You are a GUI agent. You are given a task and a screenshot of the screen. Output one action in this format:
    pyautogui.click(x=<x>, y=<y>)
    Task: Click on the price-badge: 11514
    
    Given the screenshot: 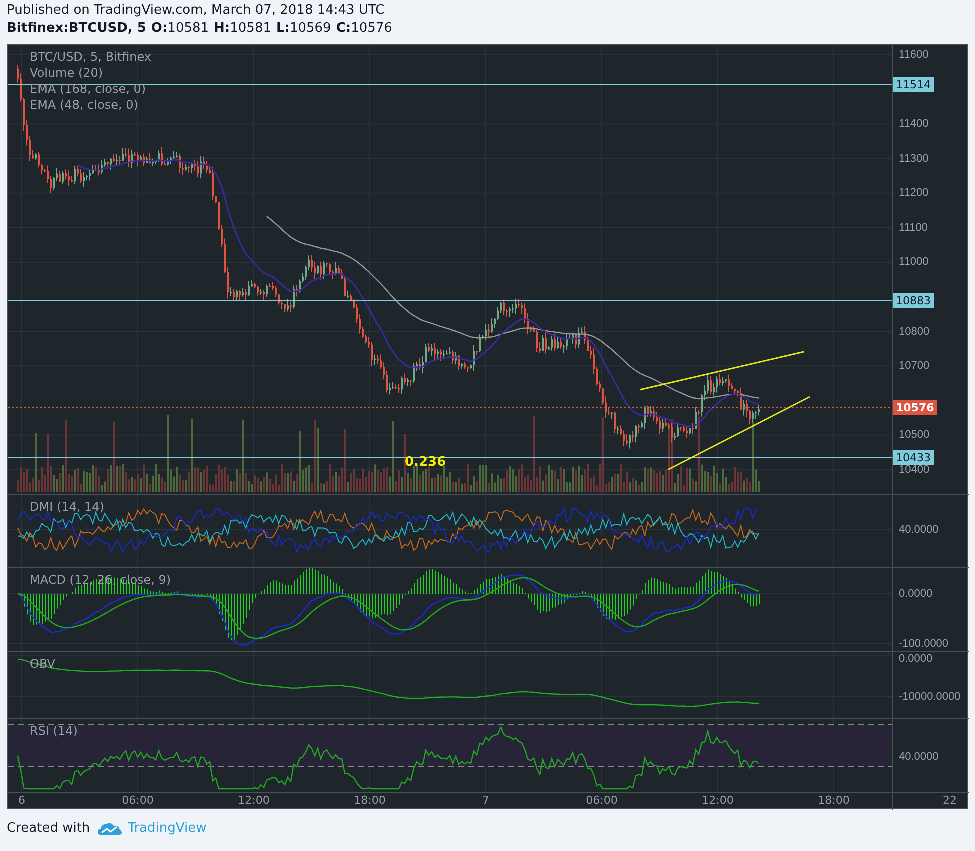 What is the action you would take?
    pyautogui.click(x=913, y=85)
    